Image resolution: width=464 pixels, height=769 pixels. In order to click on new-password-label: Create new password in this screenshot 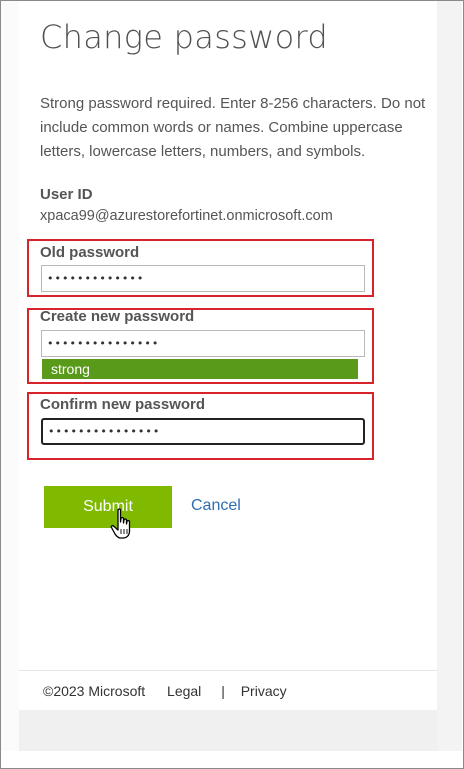, I will do `click(117, 316)`.